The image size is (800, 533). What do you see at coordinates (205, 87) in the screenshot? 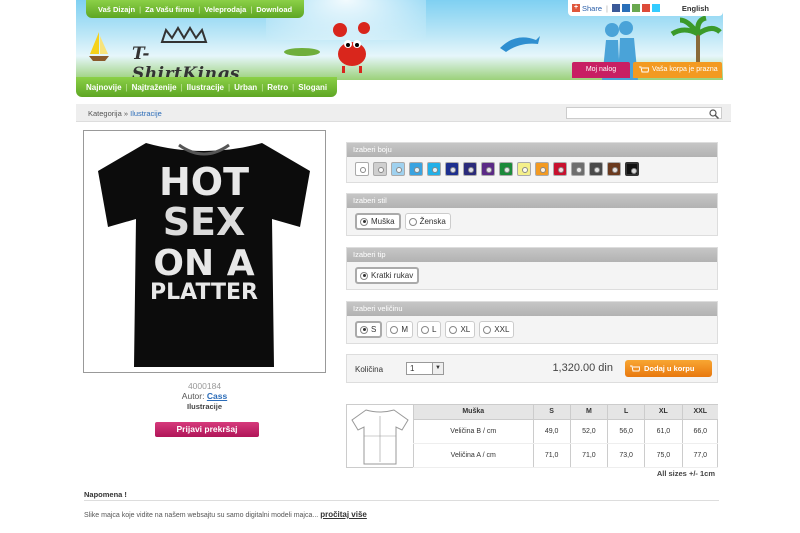
I see `main-nav-illustrations: Ilustracije` at bounding box center [205, 87].